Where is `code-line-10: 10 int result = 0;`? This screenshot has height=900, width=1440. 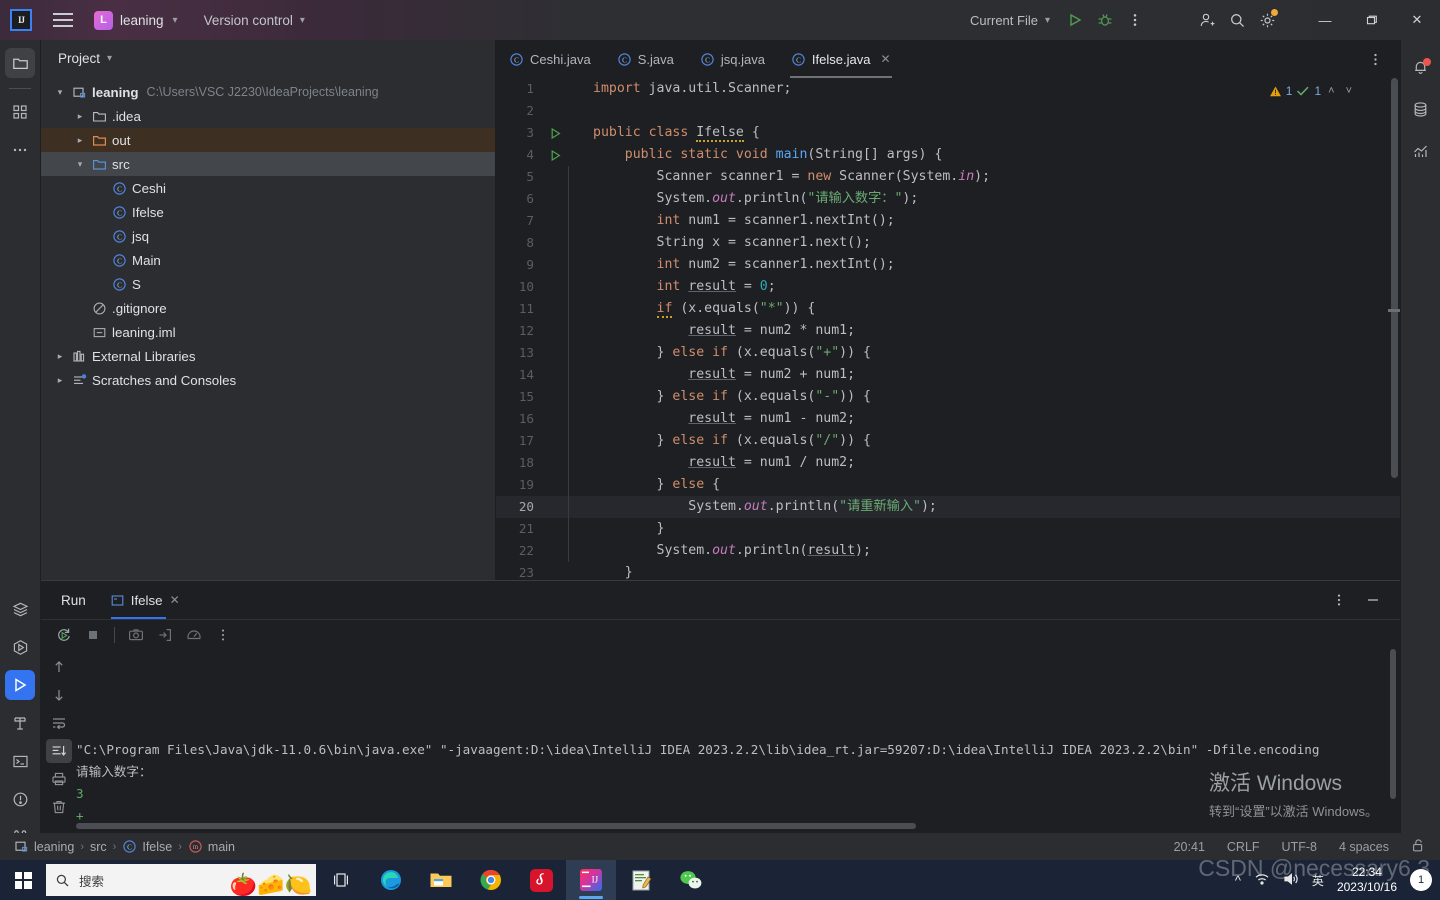
code-line-10: 10 int result = 0; is located at coordinates (948, 287).